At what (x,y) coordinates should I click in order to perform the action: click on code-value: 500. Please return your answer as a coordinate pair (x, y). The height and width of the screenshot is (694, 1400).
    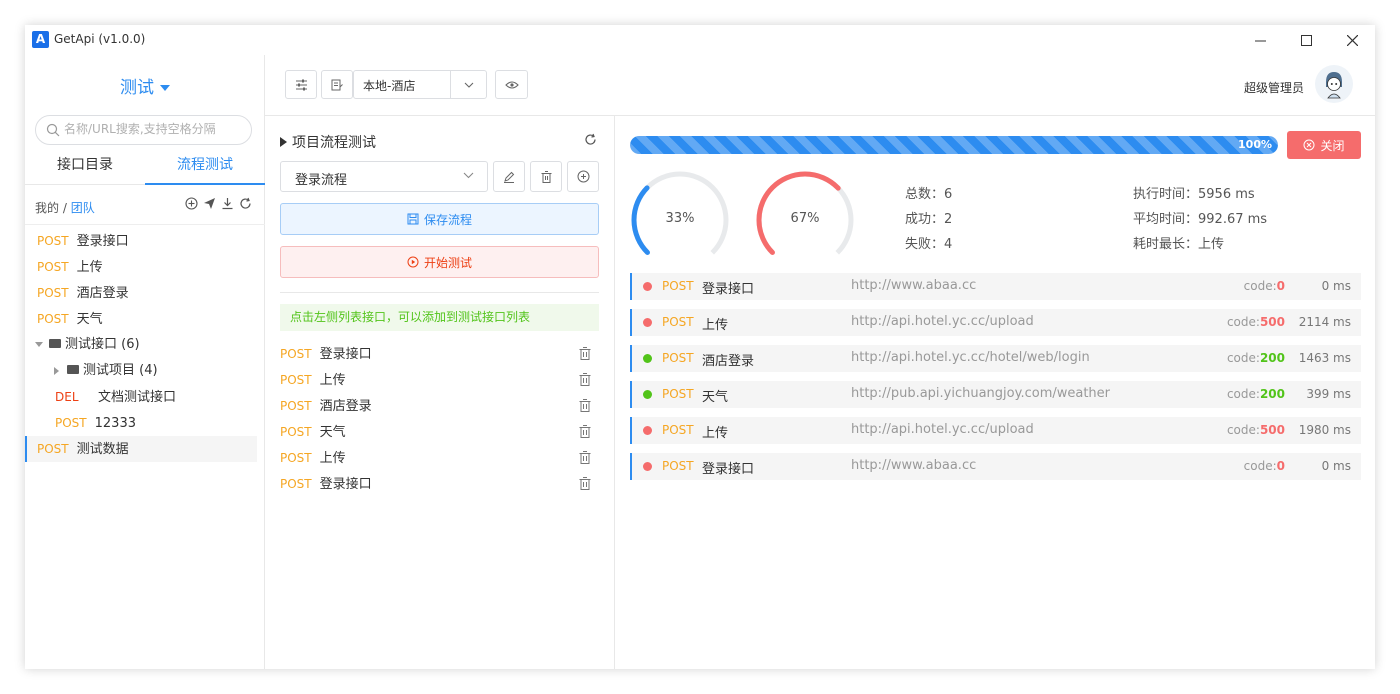
    Looking at the image, I should click on (1272, 322).